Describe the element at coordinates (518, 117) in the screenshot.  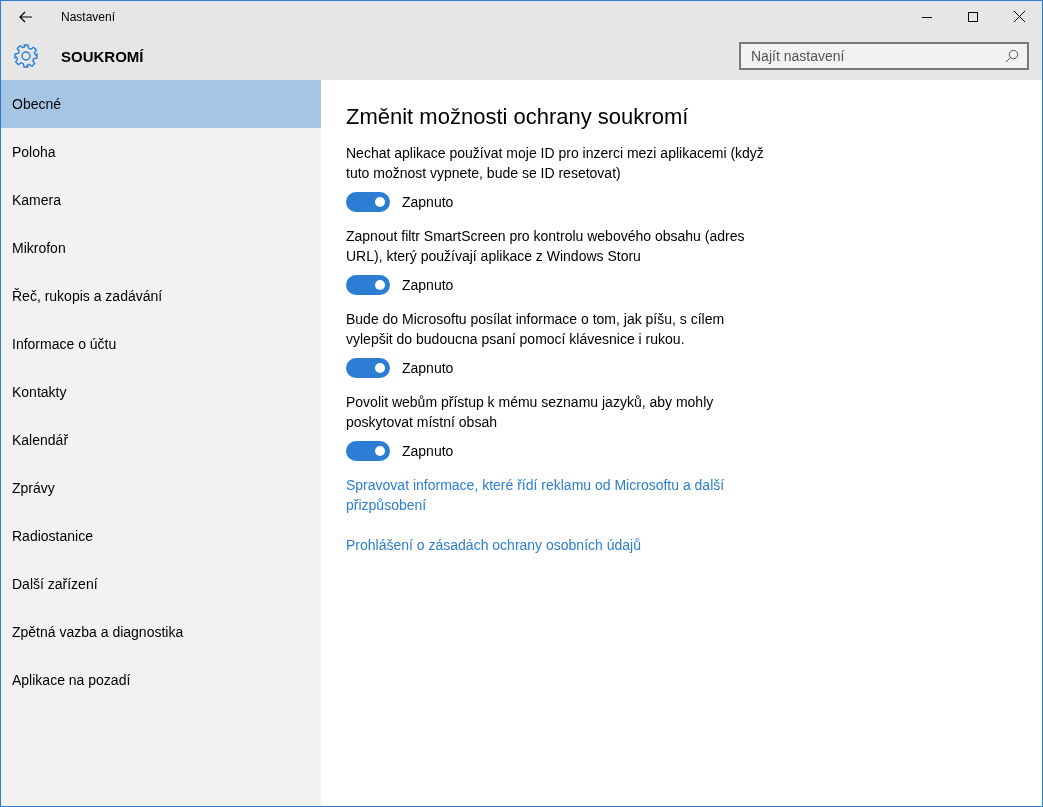
I see `section-heading: Změnit možnosti ochrany soukromí` at that location.